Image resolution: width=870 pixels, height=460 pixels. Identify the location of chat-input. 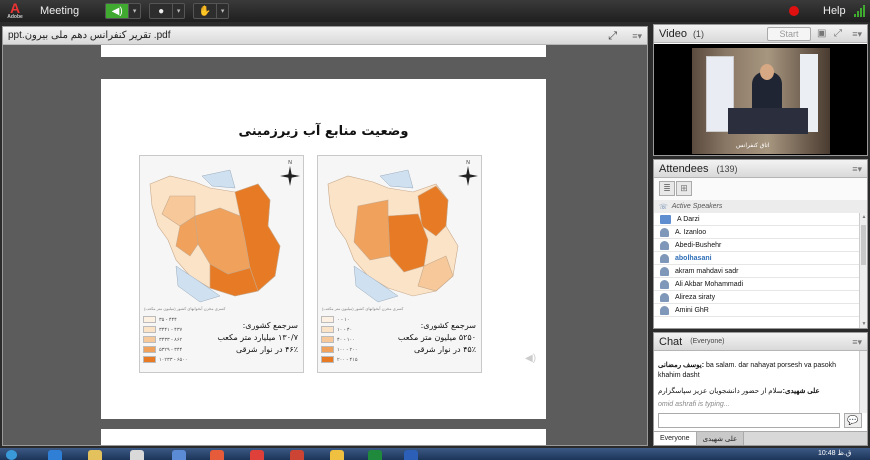
(749, 420).